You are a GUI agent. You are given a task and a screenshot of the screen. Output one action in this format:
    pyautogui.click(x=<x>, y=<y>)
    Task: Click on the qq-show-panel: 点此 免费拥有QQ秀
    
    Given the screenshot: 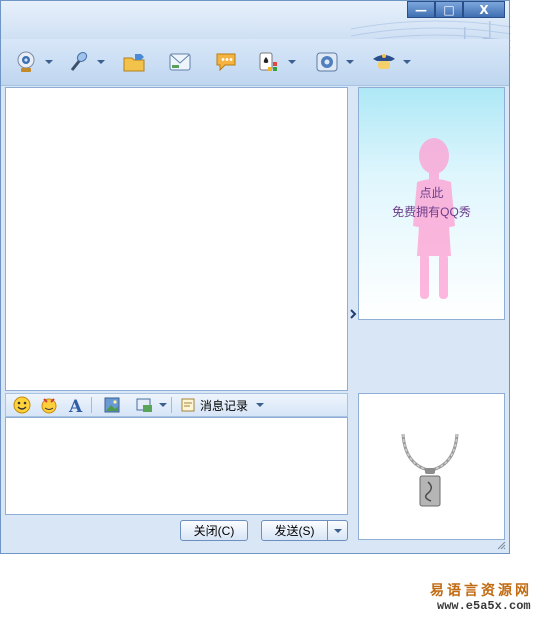 What is the action you would take?
    pyautogui.click(x=431, y=203)
    